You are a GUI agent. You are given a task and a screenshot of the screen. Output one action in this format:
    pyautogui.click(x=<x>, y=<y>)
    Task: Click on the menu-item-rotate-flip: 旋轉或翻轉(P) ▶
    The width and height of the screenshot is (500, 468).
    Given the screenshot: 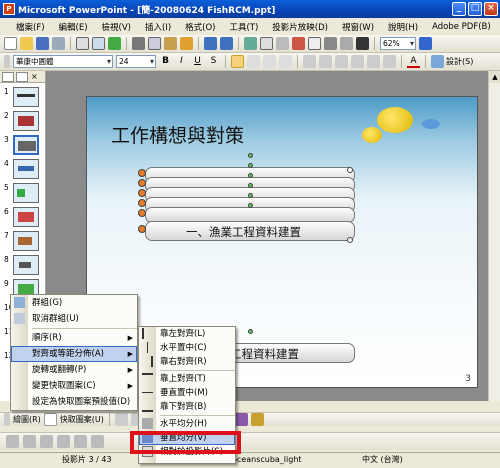 What is the action you would take?
    pyautogui.click(x=74, y=370)
    